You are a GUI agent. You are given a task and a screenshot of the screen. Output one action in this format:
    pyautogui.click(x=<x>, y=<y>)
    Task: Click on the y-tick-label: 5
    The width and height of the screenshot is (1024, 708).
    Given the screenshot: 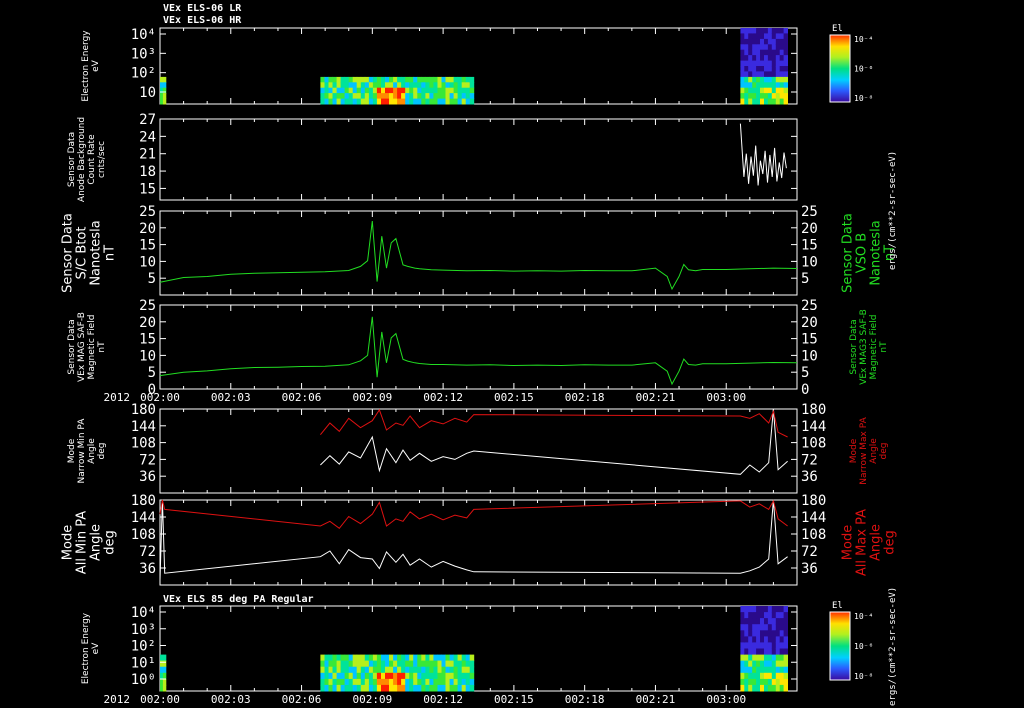 What is the action you would take?
    pyautogui.click(x=152, y=373)
    